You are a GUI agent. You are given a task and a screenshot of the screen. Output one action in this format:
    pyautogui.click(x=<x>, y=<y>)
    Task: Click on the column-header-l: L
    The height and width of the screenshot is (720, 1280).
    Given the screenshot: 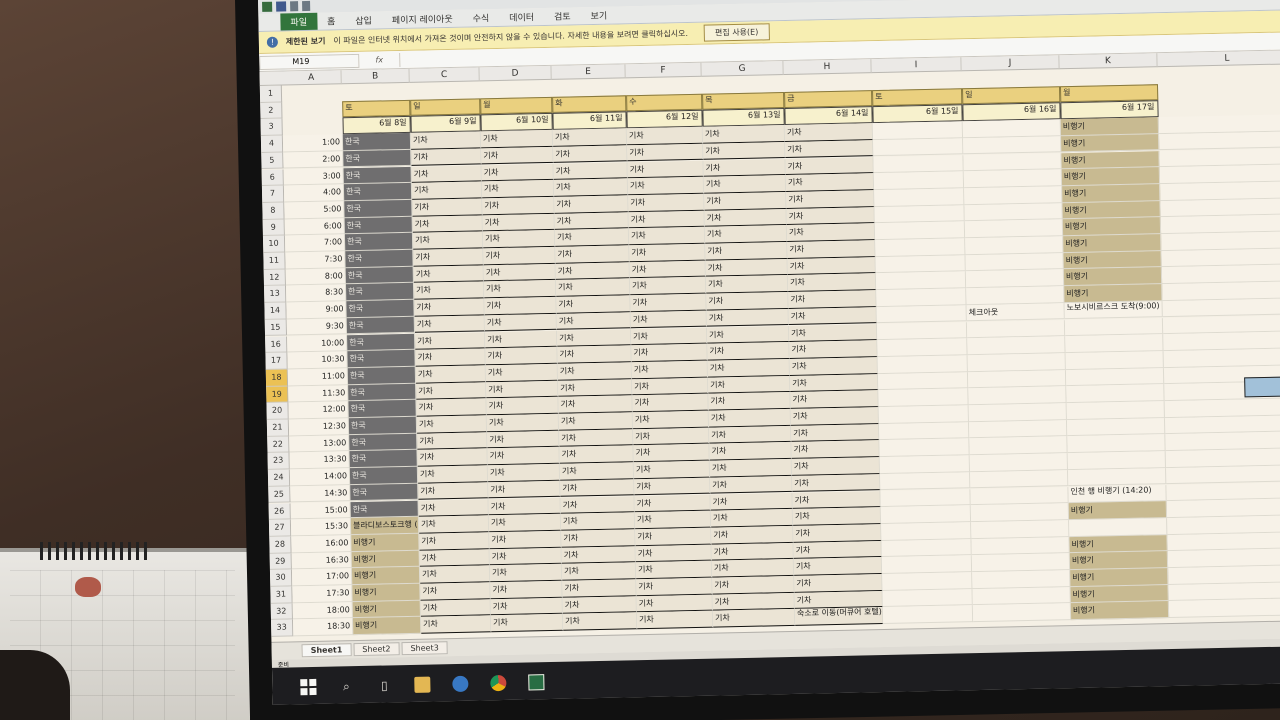 What is the action you would take?
    pyautogui.click(x=1218, y=59)
    